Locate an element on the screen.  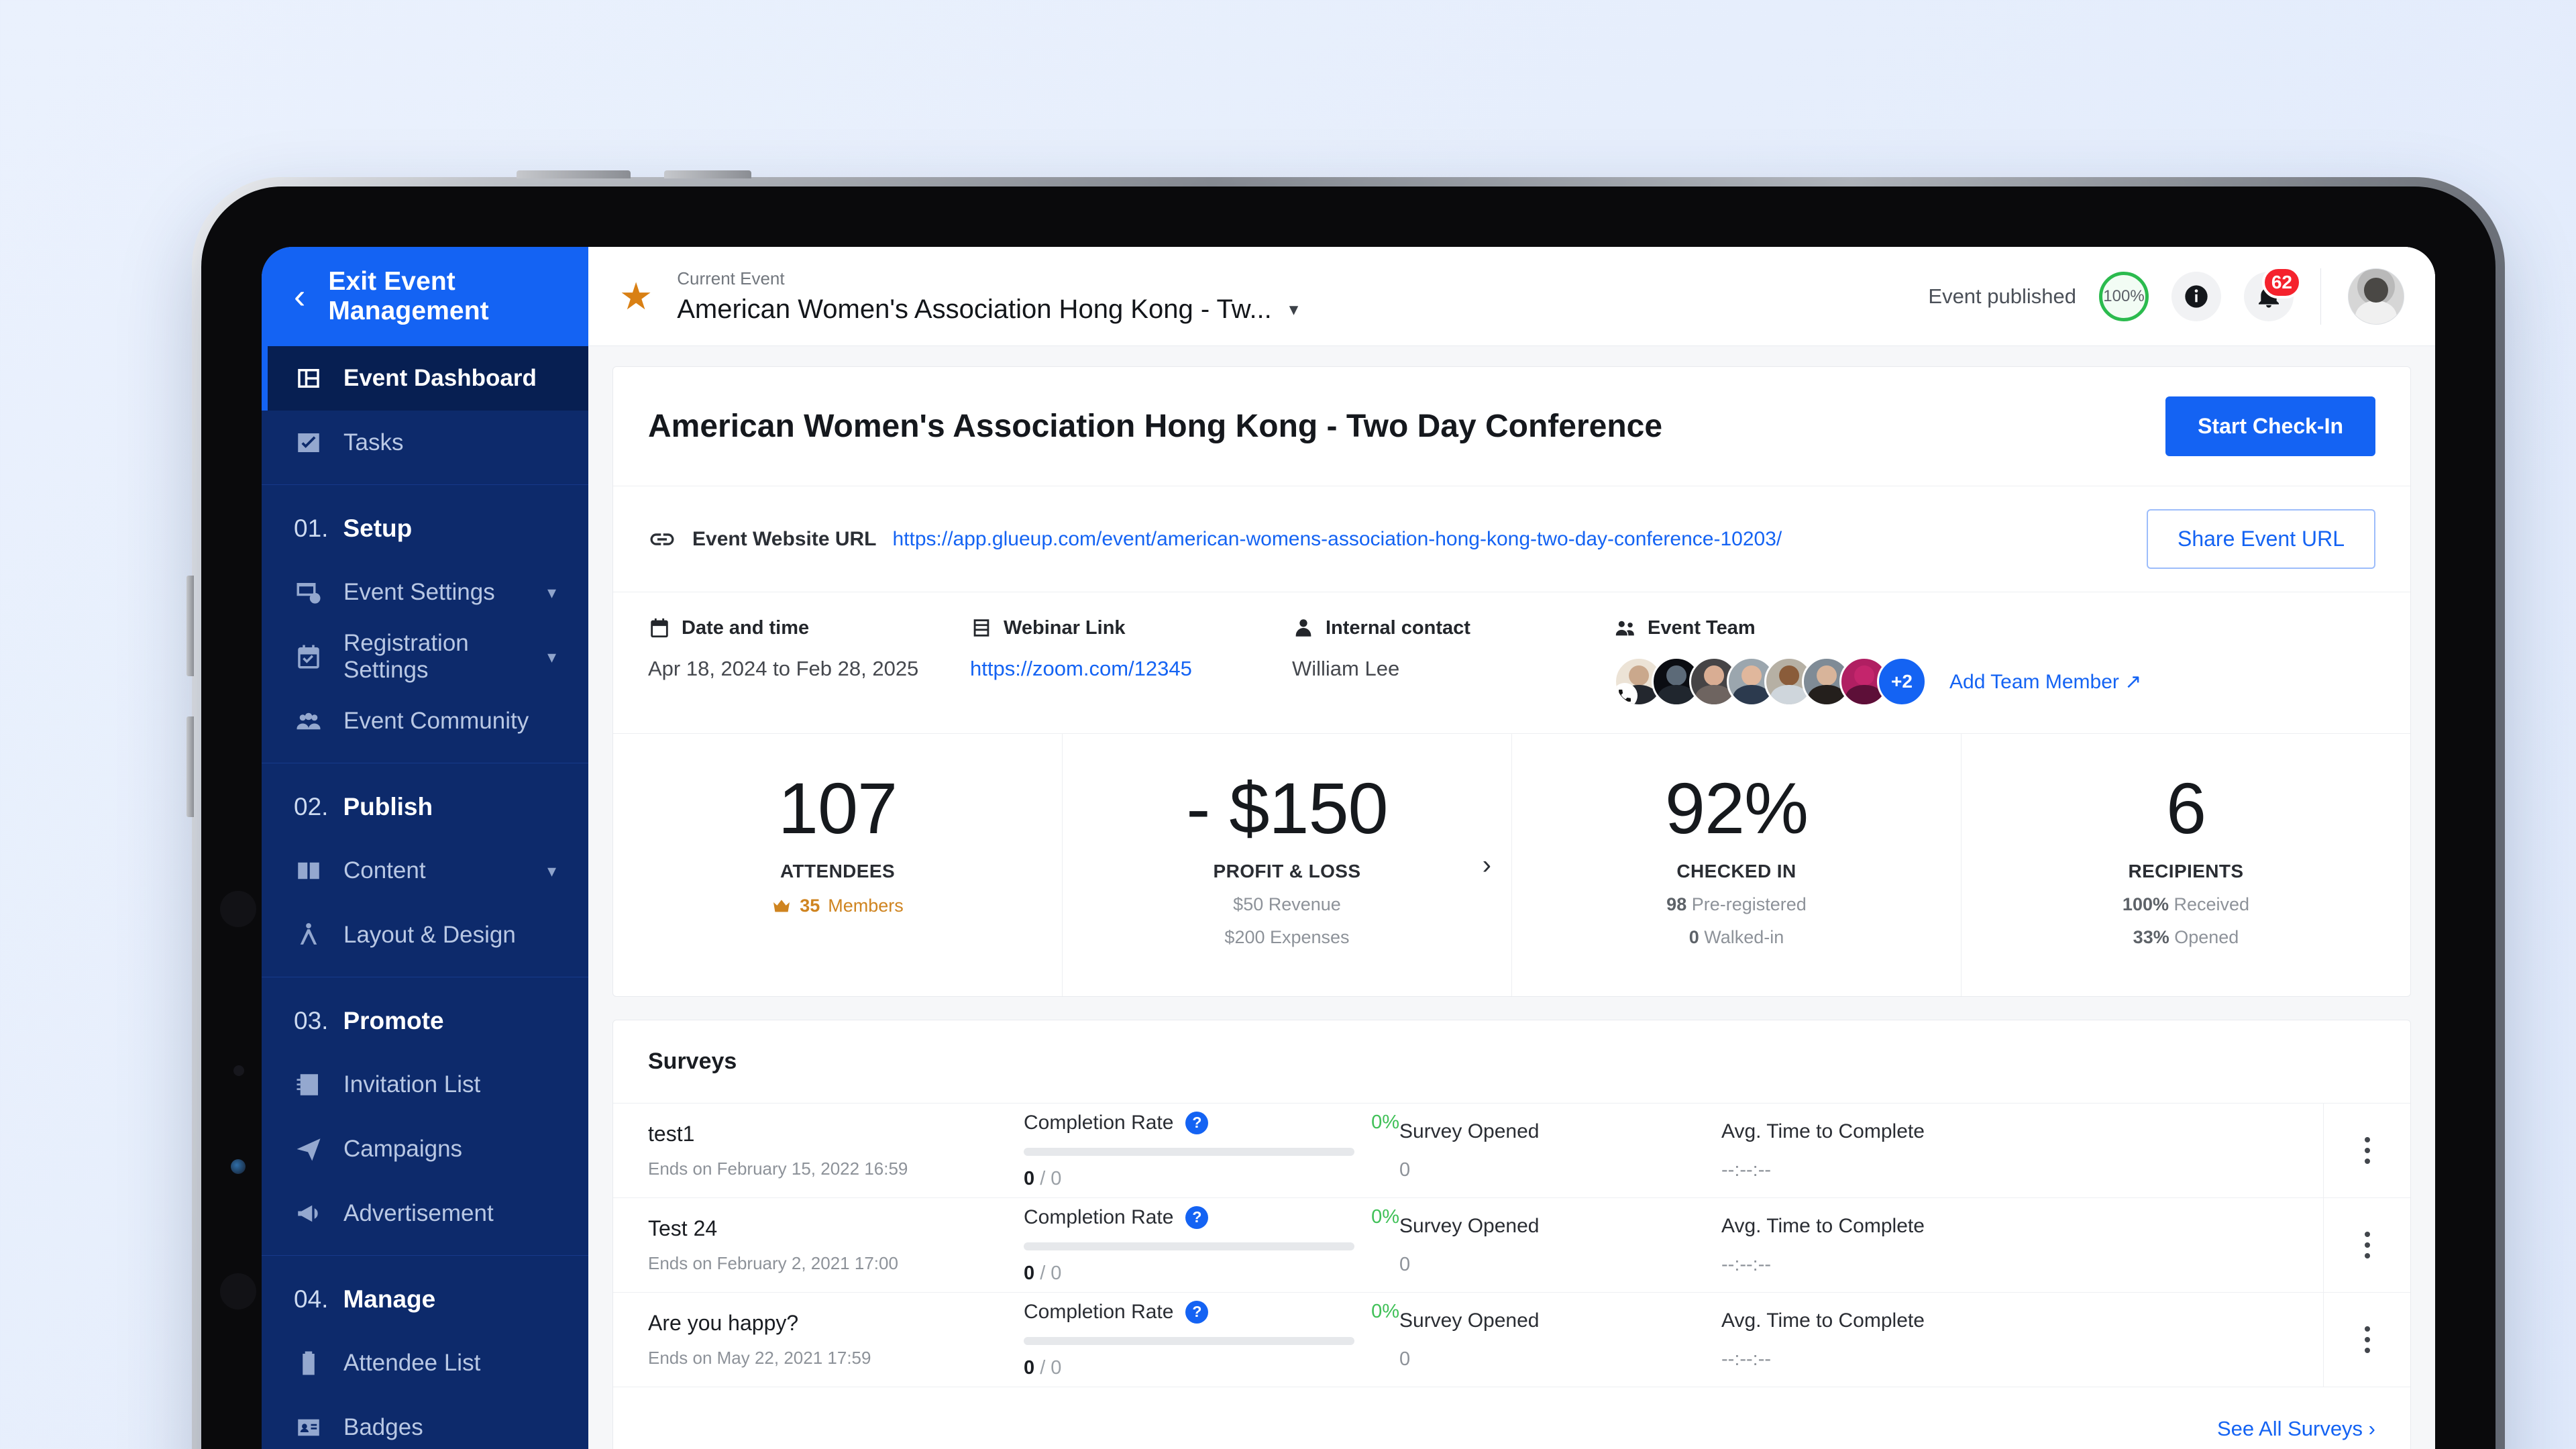
stat-sub-1: $50 Revenue is located at coordinates (1287, 904).